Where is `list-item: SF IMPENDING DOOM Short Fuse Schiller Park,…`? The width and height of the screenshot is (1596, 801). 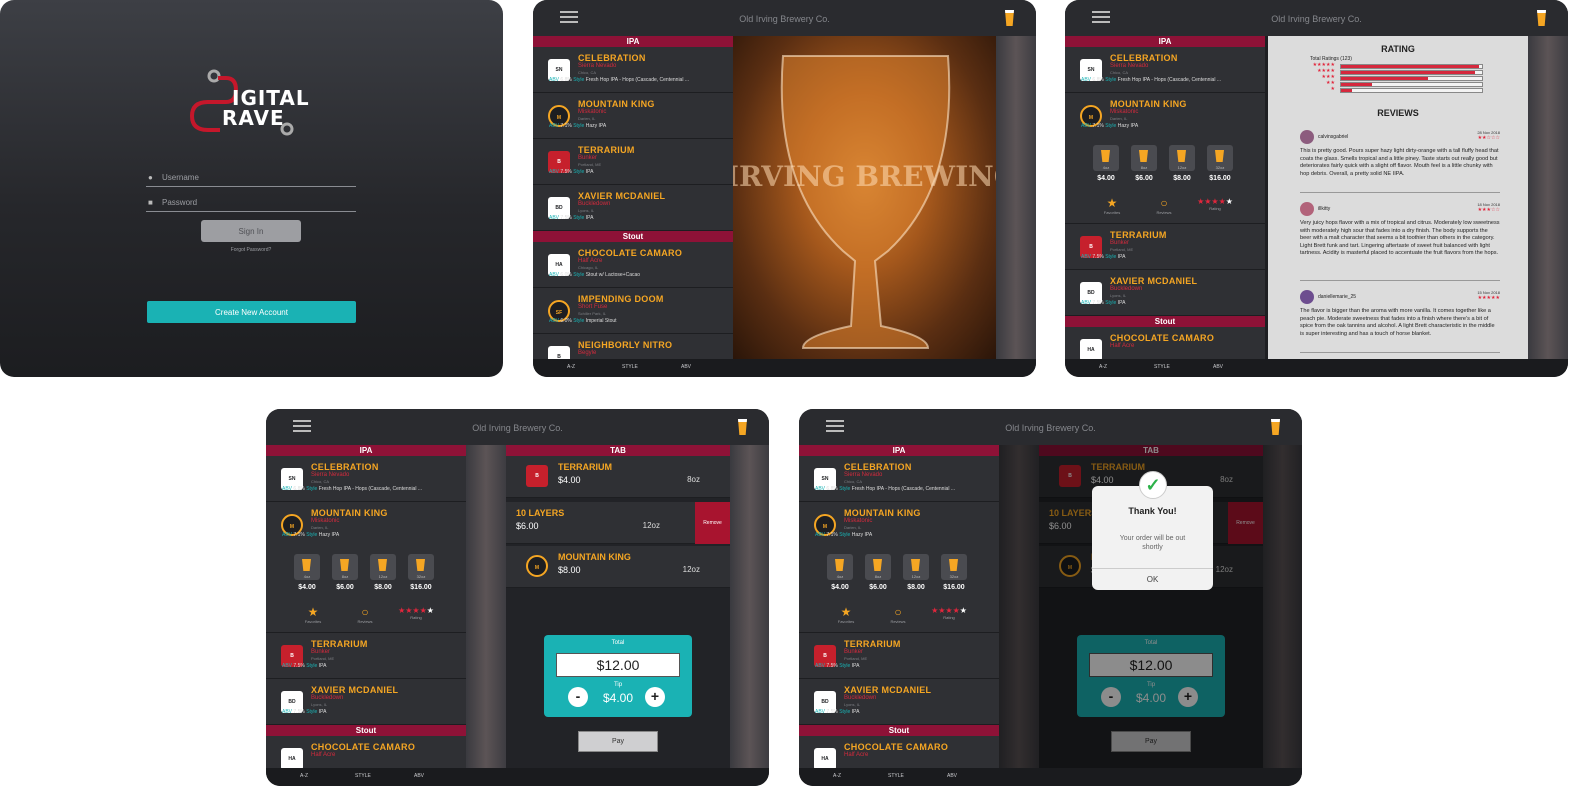 list-item: SF IMPENDING DOOM Short Fuse Schiller Park,… is located at coordinates (633, 311).